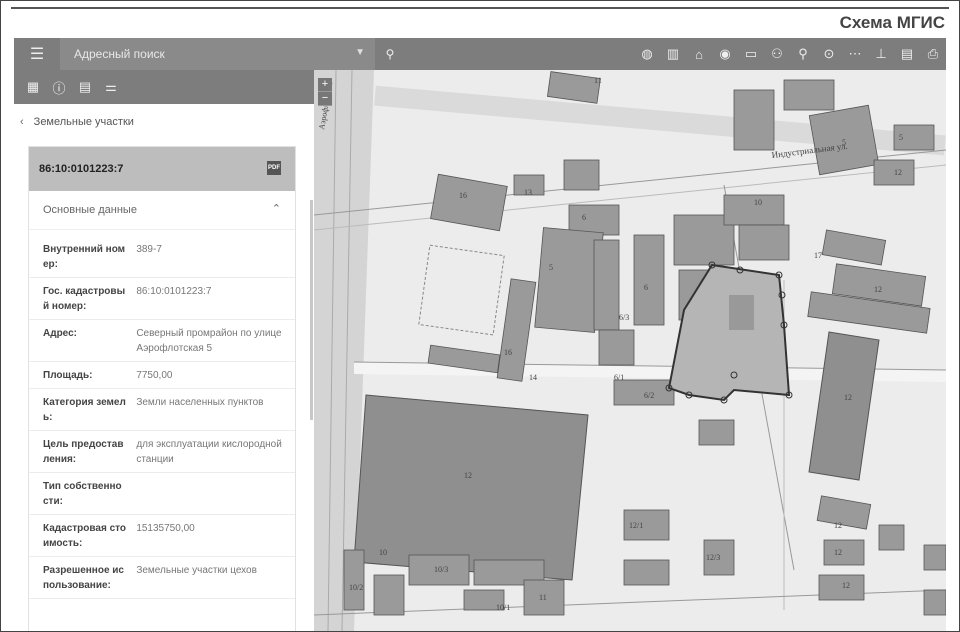 The image size is (960, 632). I want to click on address-search: ▼, so click(217, 54).